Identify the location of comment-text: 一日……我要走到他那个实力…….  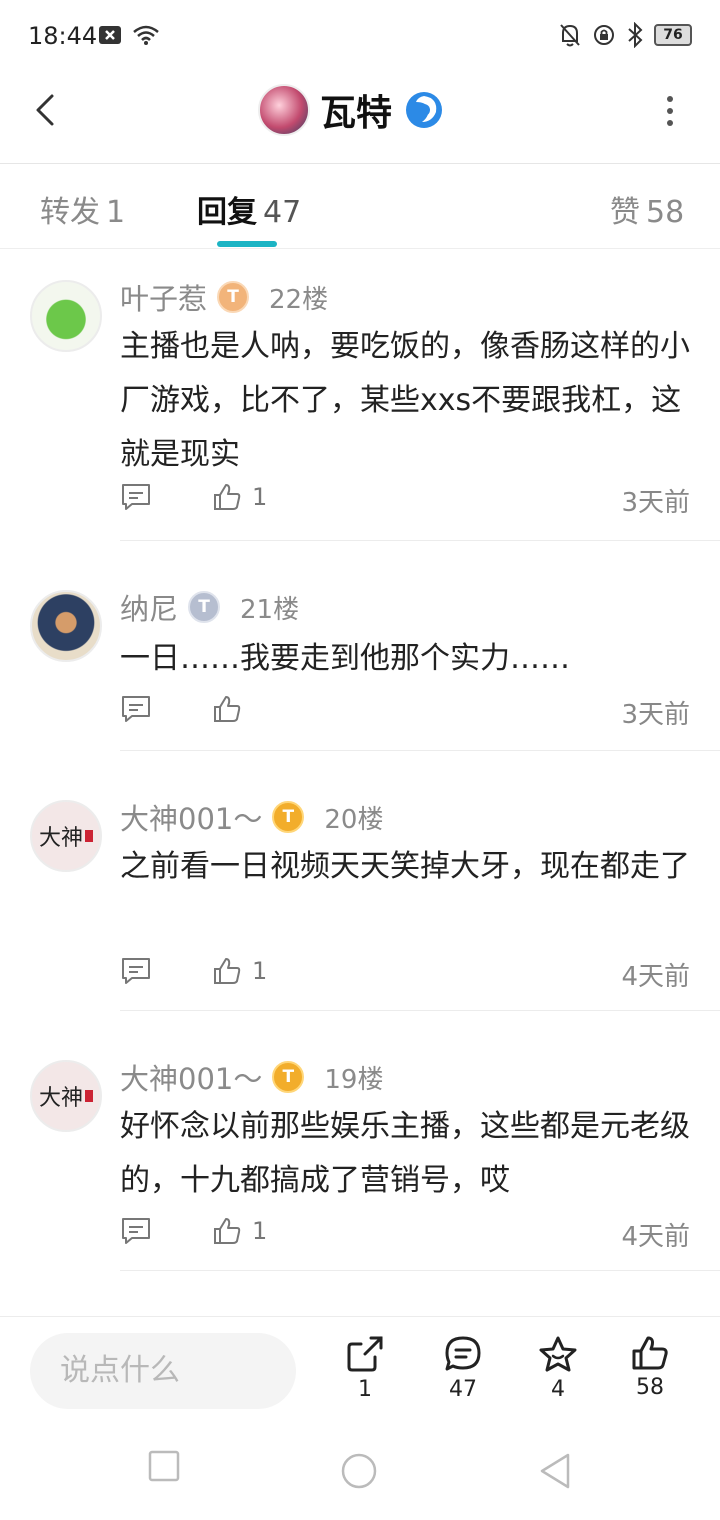
(345, 658).